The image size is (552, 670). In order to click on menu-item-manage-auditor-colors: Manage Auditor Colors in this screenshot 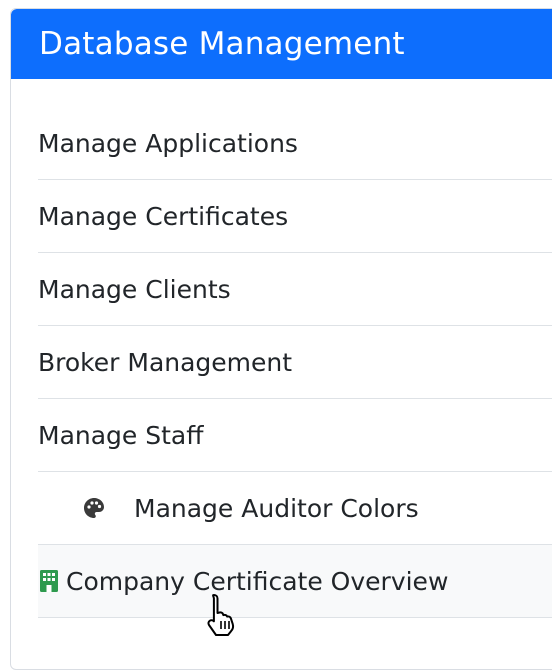, I will do `click(295, 508)`.